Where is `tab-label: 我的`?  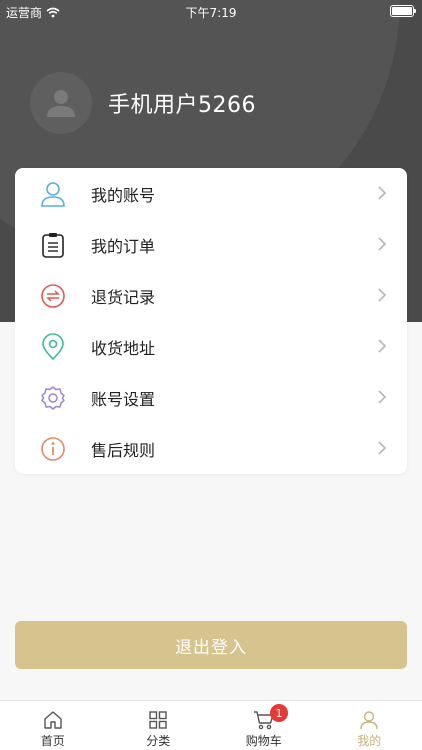
tab-label: 我的 is located at coordinates (369, 741).